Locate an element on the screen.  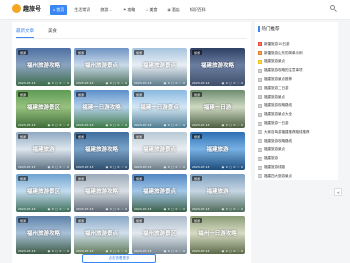
hot-recommend-item: 2 新疆旅游山东的简单示例 is located at coordinates (297, 53).